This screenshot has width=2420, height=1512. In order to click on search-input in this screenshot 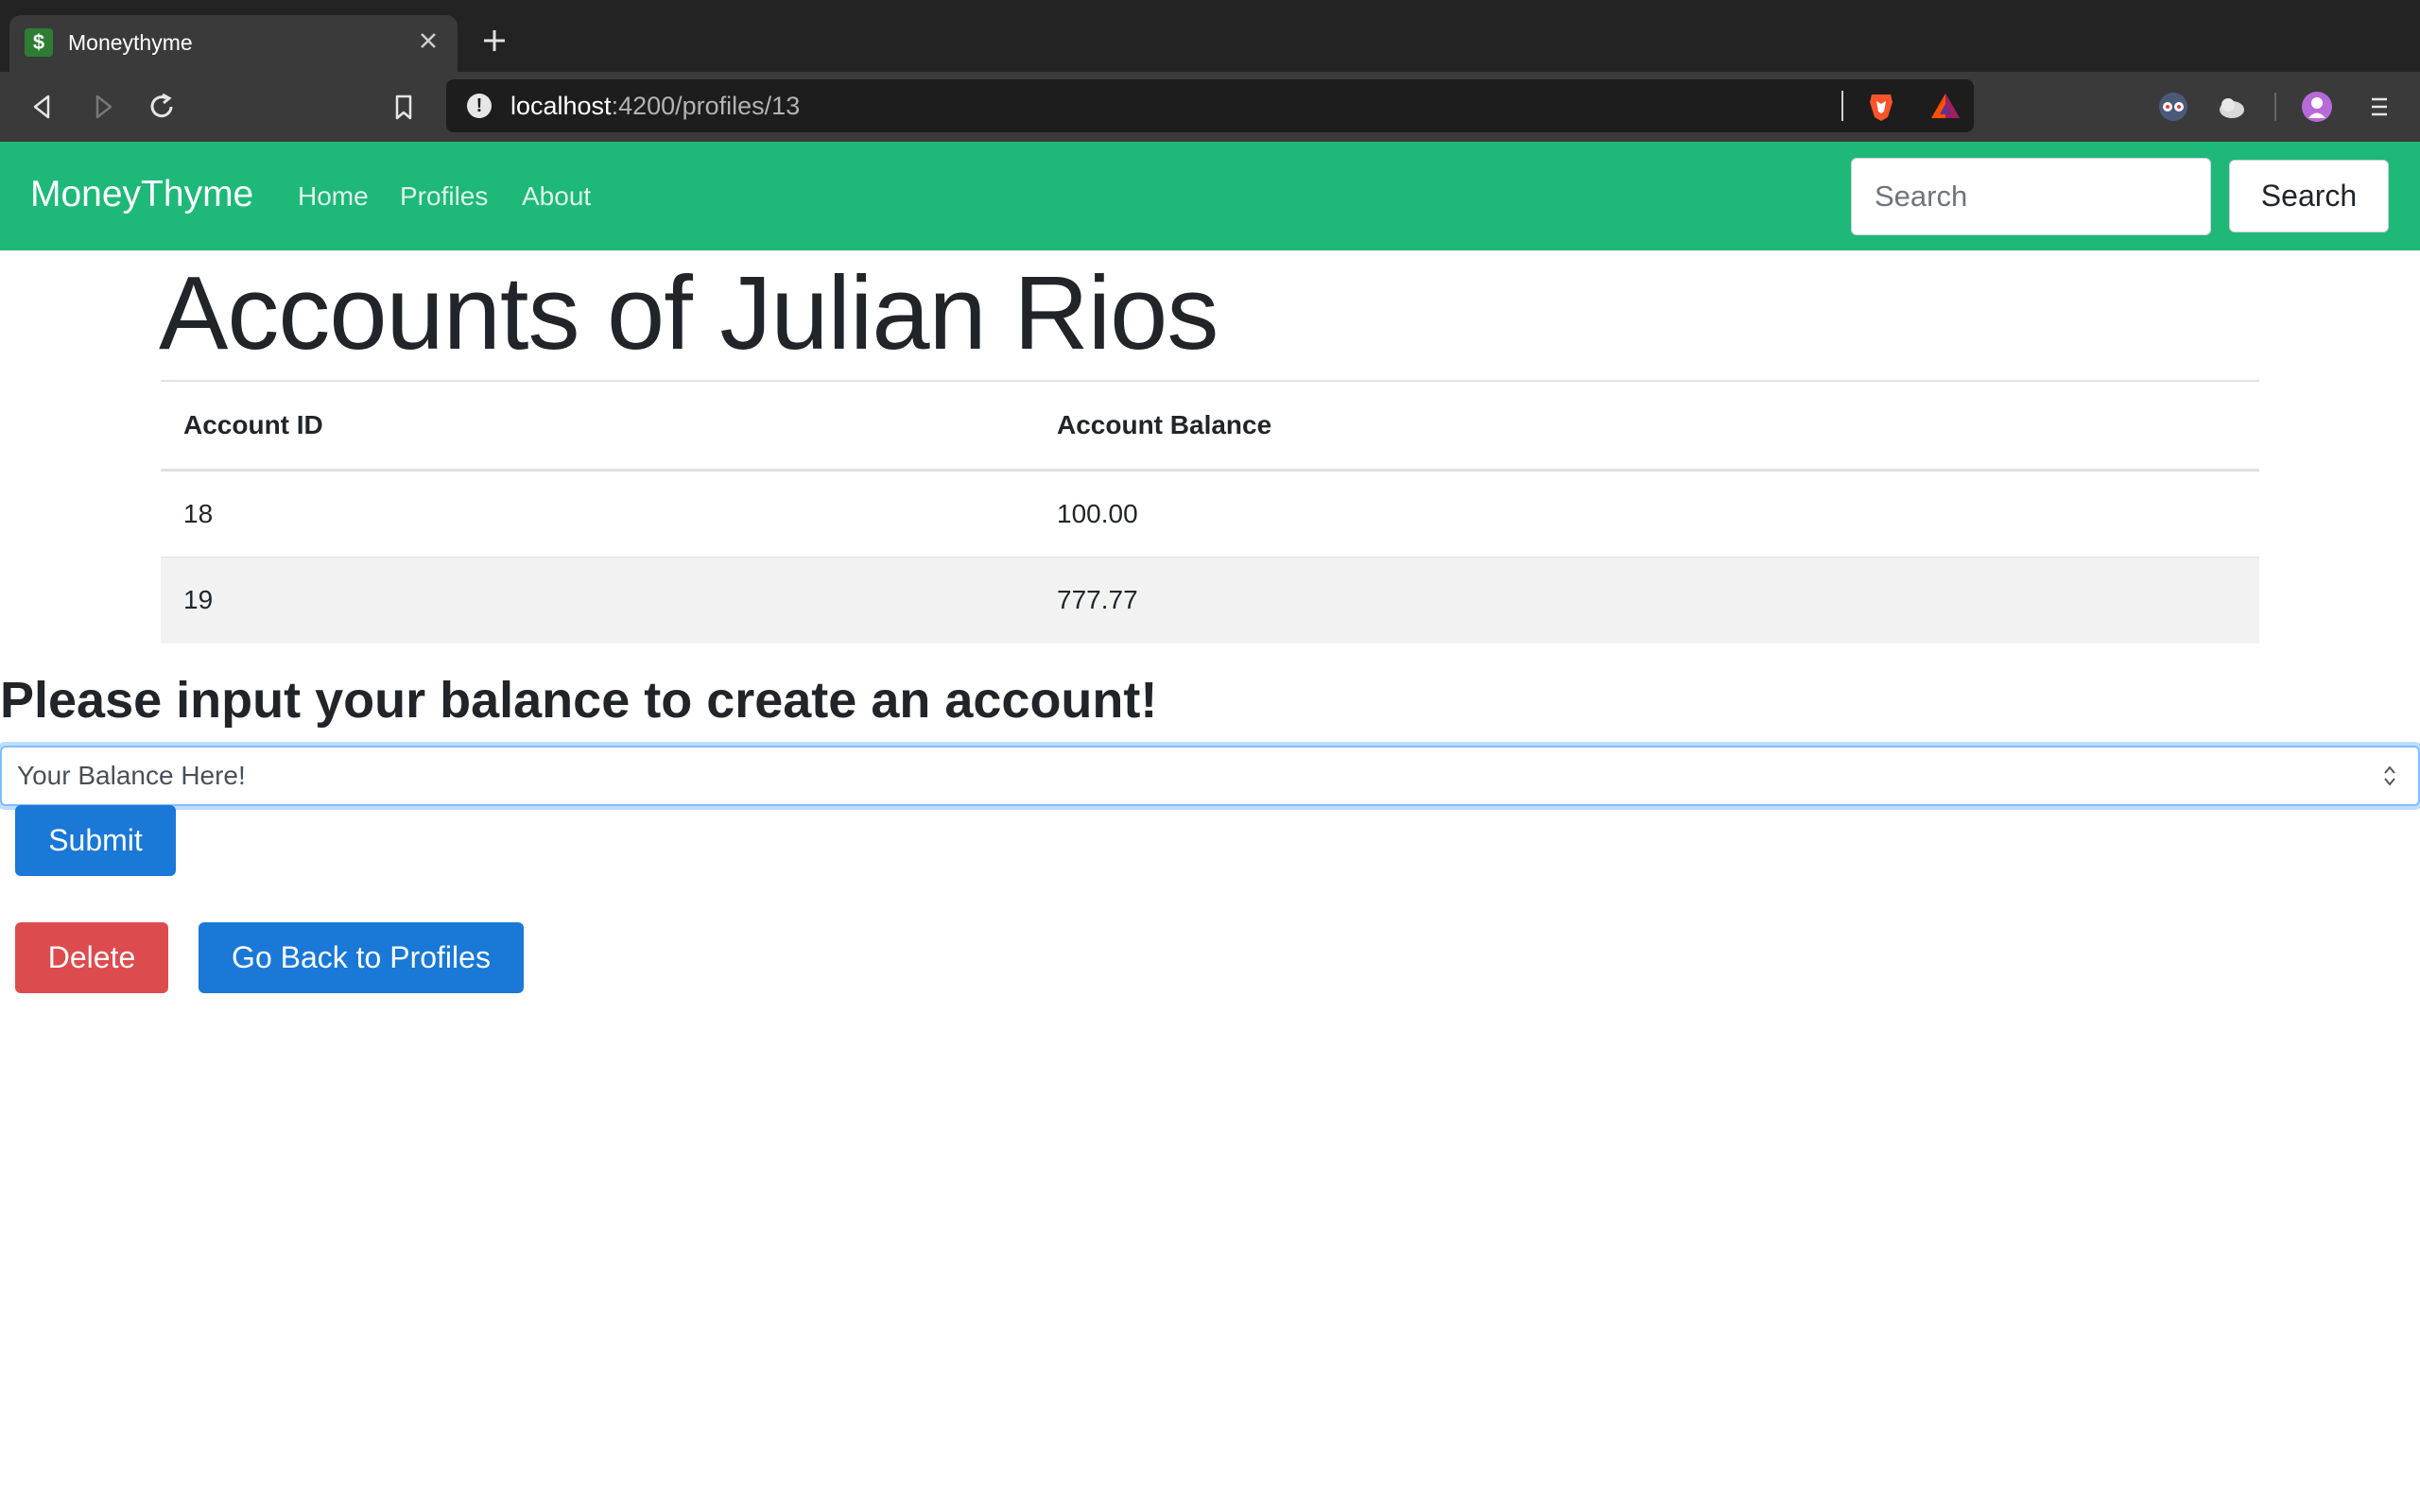, I will do `click(2031, 196)`.